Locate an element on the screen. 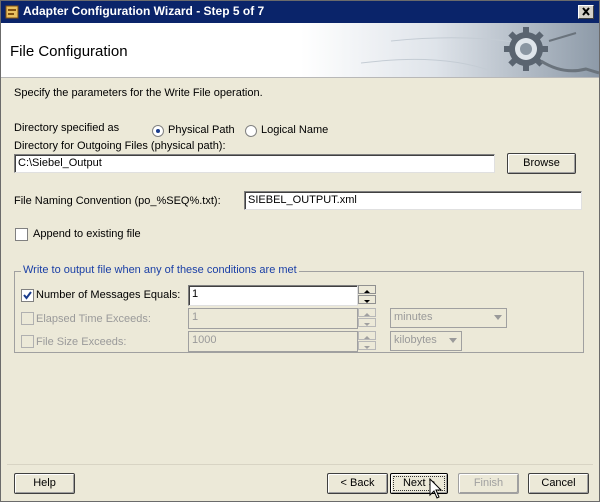 The image size is (600, 502). mouse-cursor-icon is located at coordinates (436, 488).